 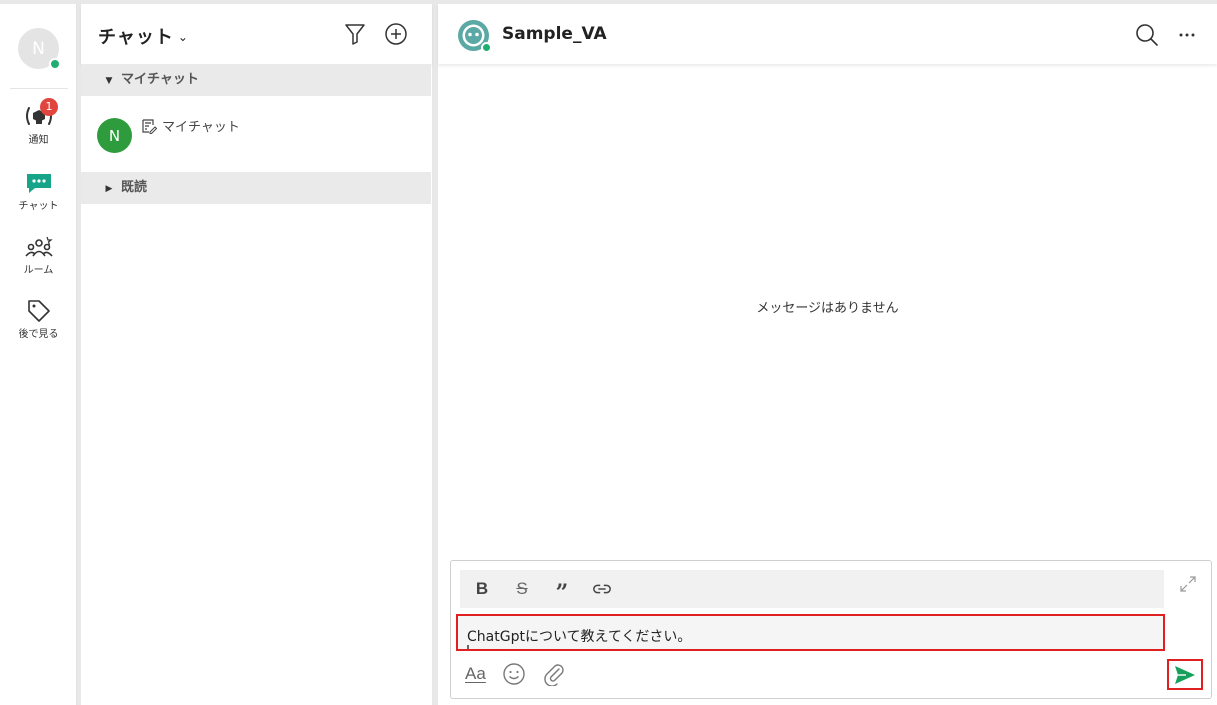 I want to click on bot-avatar, so click(x=475, y=36).